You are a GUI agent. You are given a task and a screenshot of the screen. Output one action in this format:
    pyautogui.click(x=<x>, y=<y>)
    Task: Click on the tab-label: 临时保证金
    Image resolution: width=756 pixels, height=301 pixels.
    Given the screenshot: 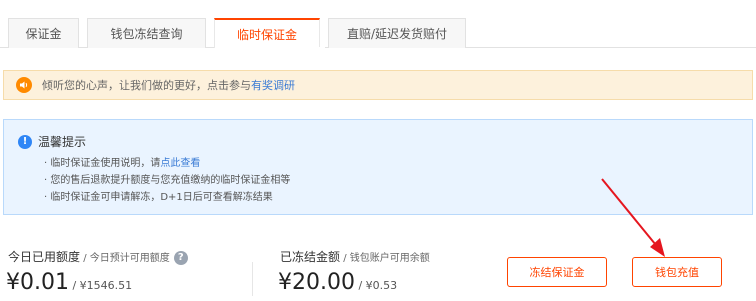 What is the action you would take?
    pyautogui.click(x=266, y=34)
    